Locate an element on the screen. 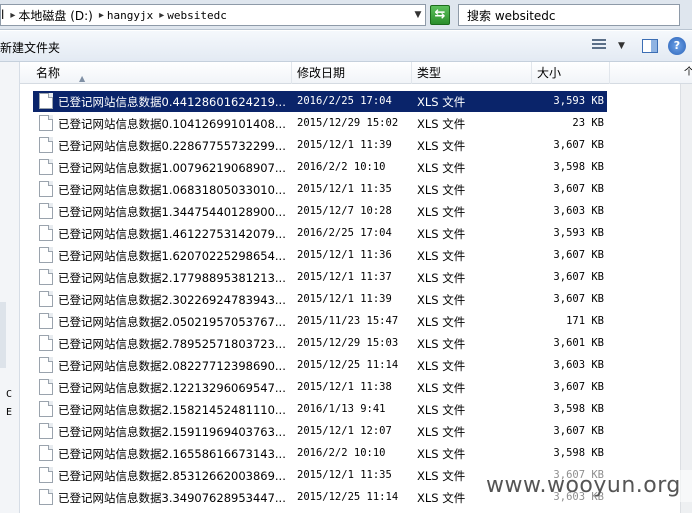 Image resolution: width=692 pixels, height=513 pixels. nav-pane-selection is located at coordinates (3, 335).